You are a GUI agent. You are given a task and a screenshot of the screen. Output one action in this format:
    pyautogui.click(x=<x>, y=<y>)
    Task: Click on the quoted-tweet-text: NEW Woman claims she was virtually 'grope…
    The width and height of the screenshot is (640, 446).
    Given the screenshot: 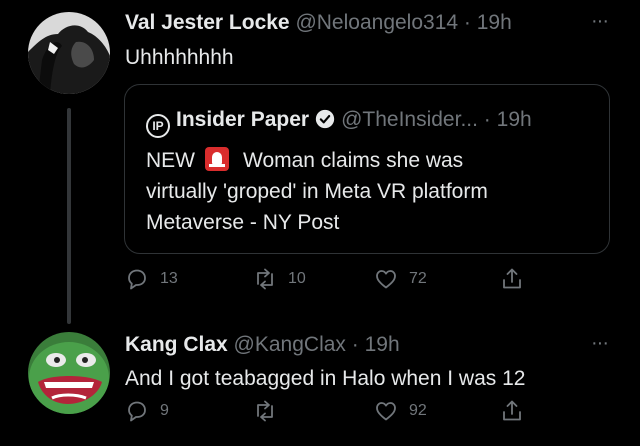 What is the action you would take?
    pyautogui.click(x=317, y=191)
    